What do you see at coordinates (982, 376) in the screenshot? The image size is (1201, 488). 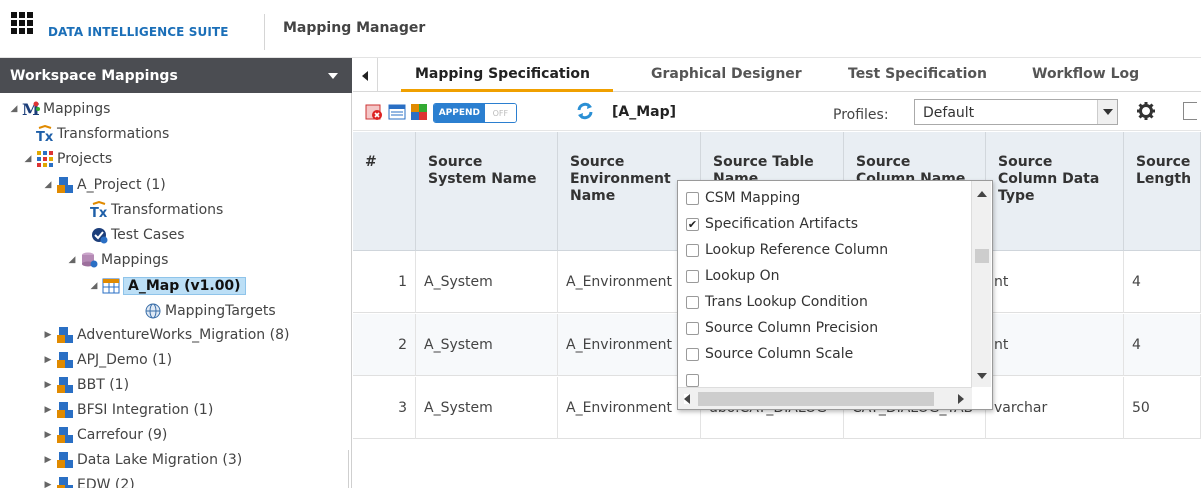 I see `scroll-down-icon` at bounding box center [982, 376].